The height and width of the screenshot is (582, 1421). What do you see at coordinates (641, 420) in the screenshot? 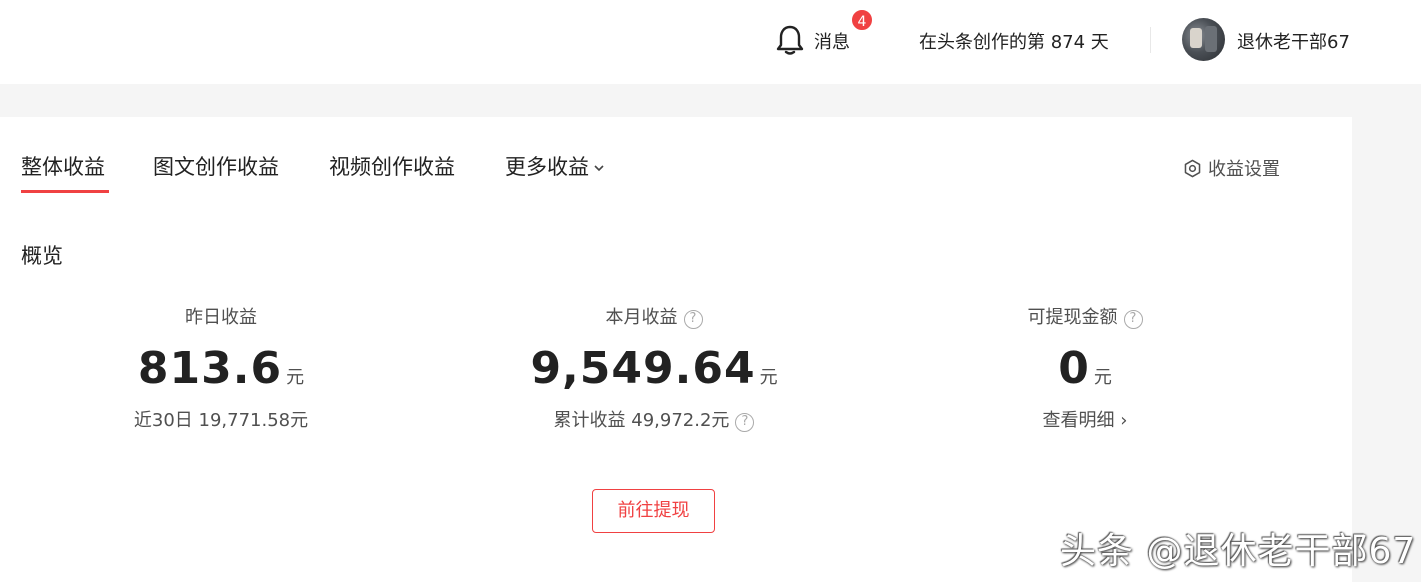
I see `stat-month-sub: 累计收益 49,972.2元` at bounding box center [641, 420].